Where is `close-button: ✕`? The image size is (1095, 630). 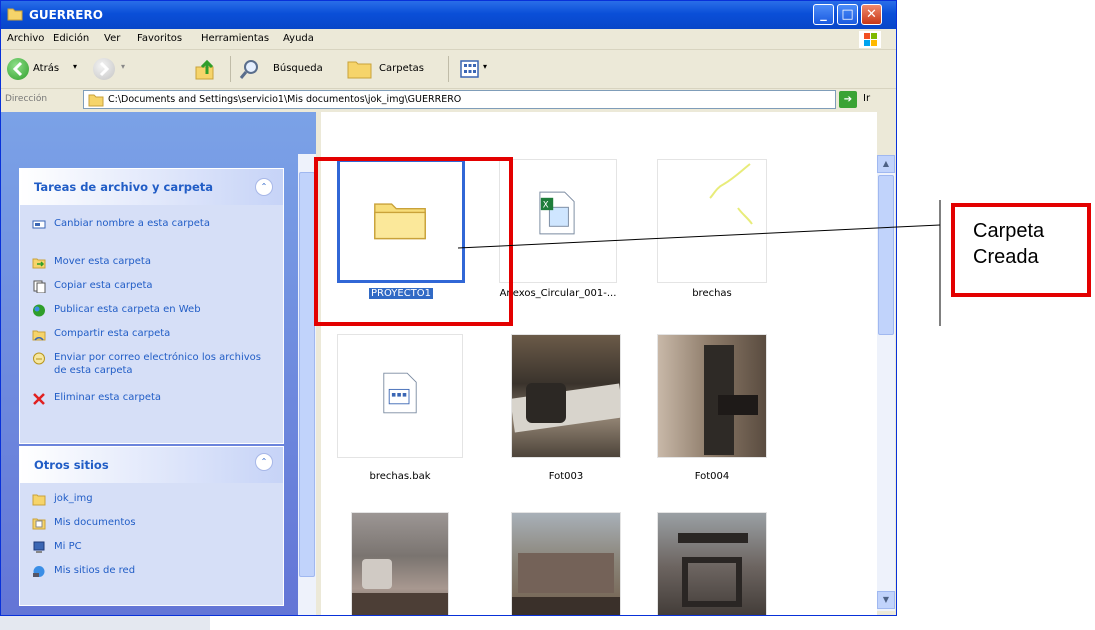
close-button: ✕ is located at coordinates (871, 14).